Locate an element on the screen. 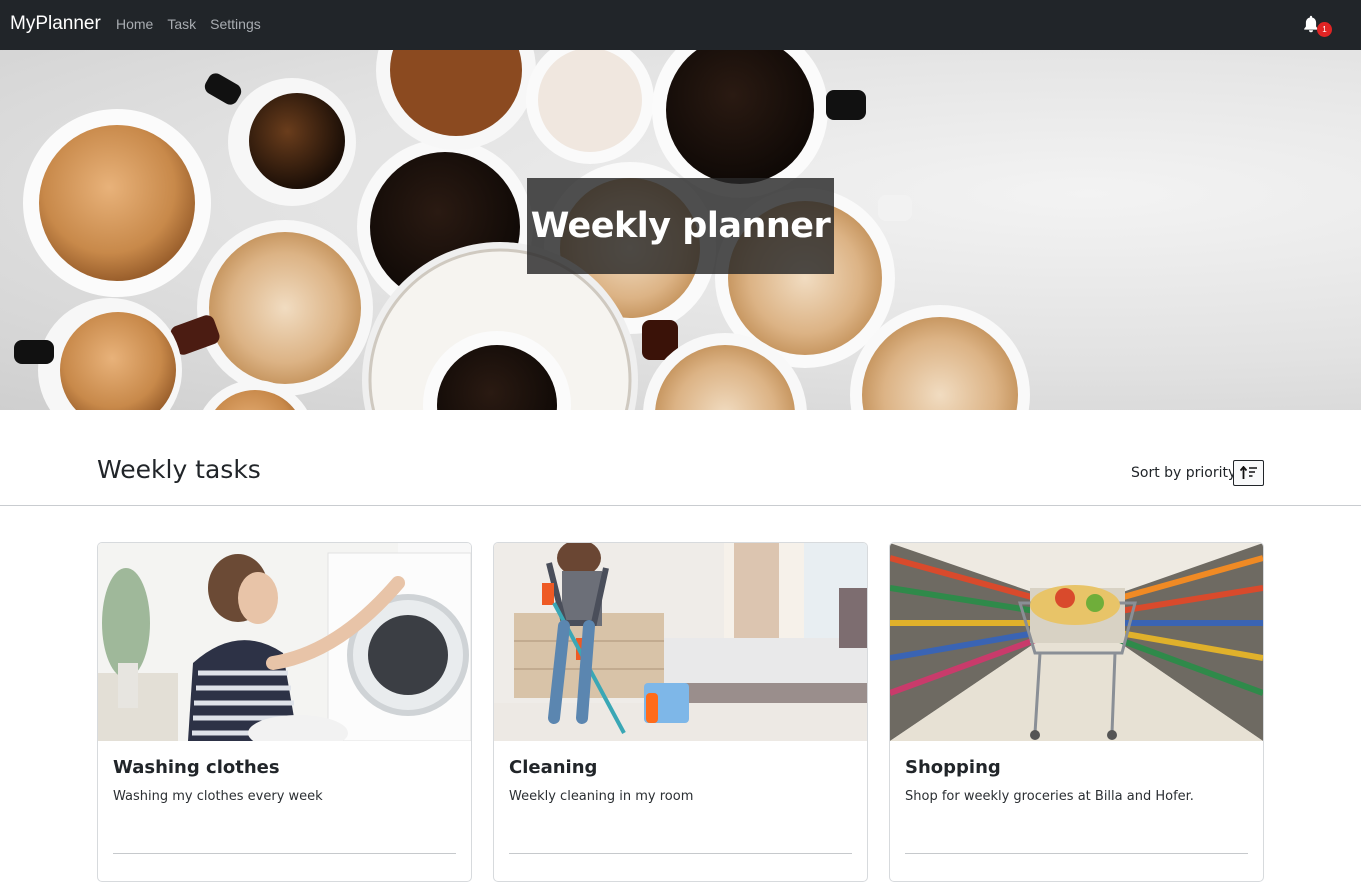  card-title: Shopping is located at coordinates (953, 767).